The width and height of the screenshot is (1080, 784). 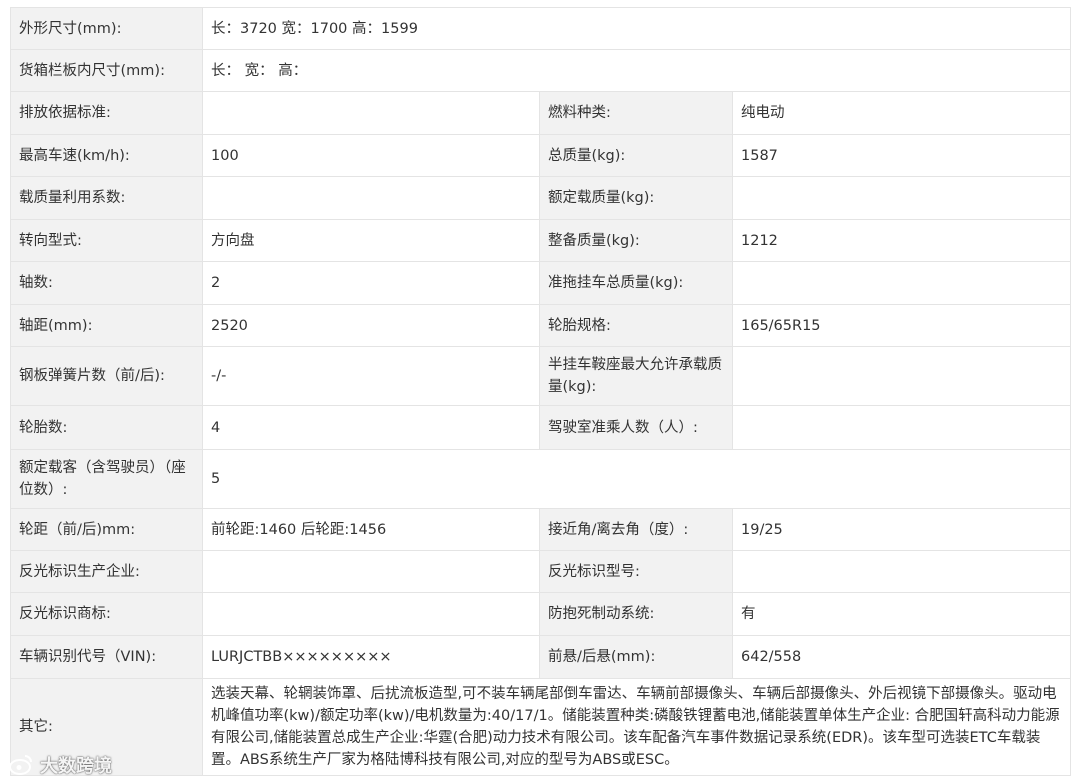 I want to click on spec-label: 半挂车鞍座最大允许承载质量(kg):, so click(x=636, y=376).